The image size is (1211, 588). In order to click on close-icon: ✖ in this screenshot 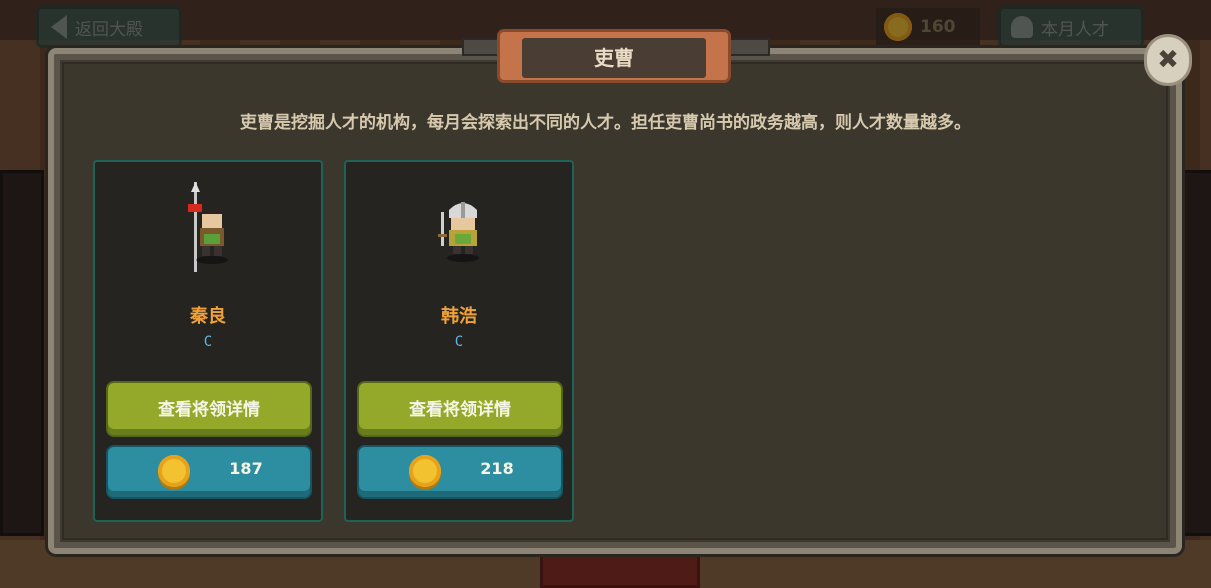, I will do `click(1168, 60)`.